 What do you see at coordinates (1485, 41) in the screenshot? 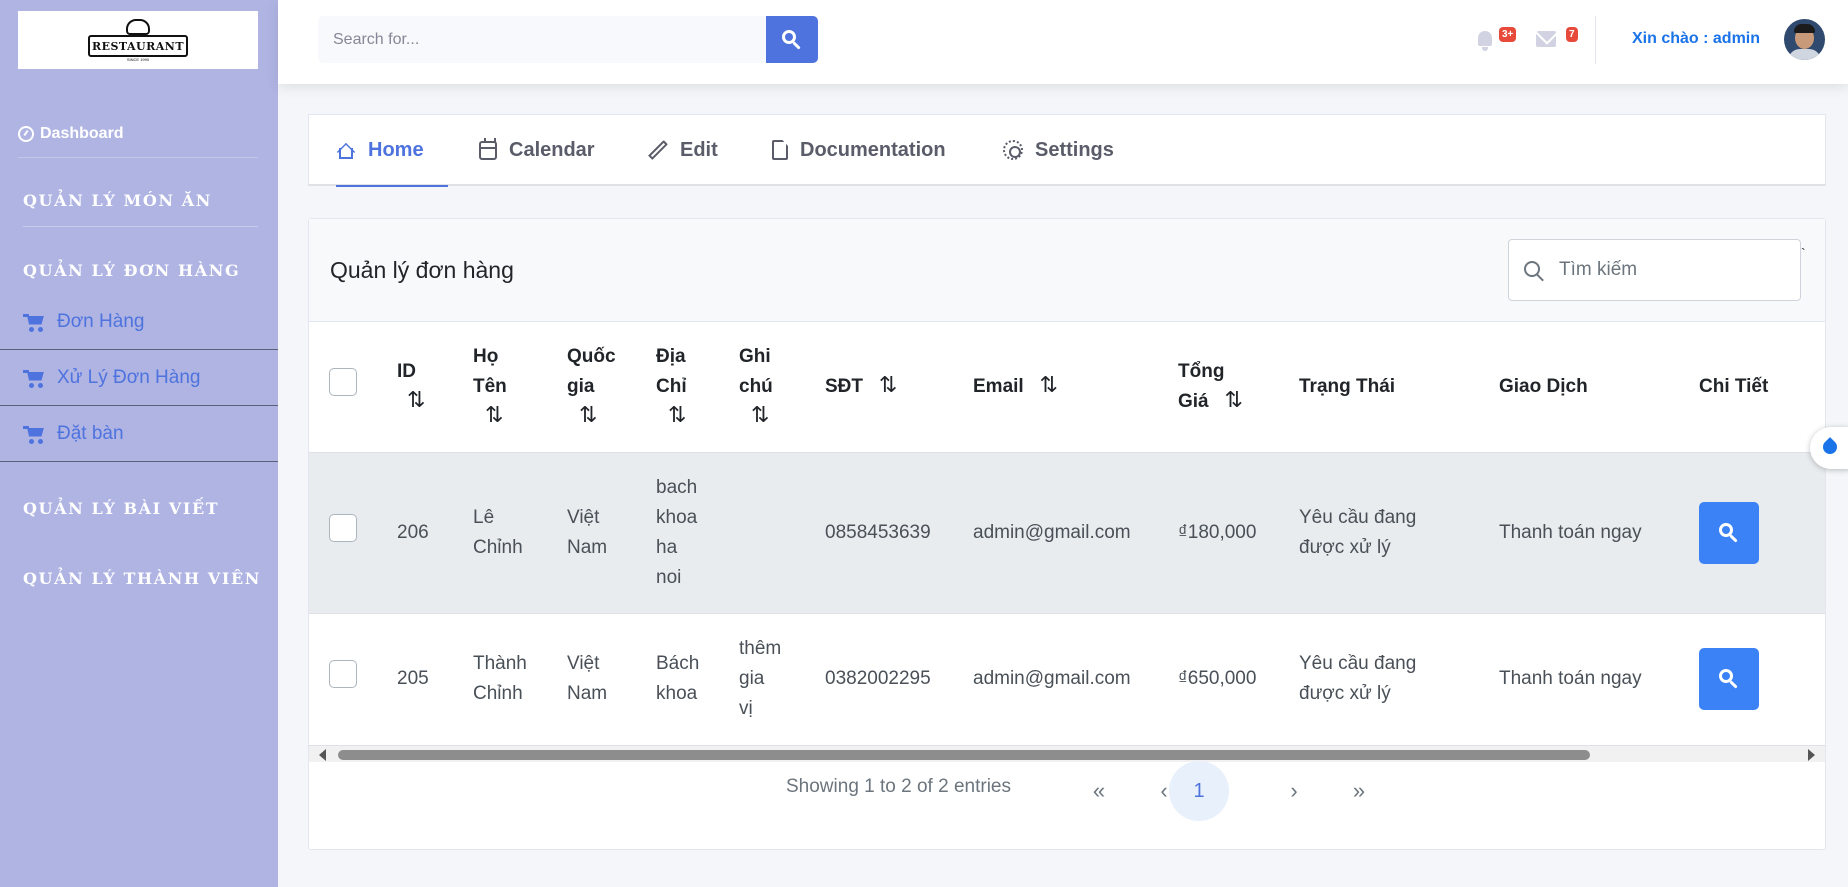
I see `bell-icon` at bounding box center [1485, 41].